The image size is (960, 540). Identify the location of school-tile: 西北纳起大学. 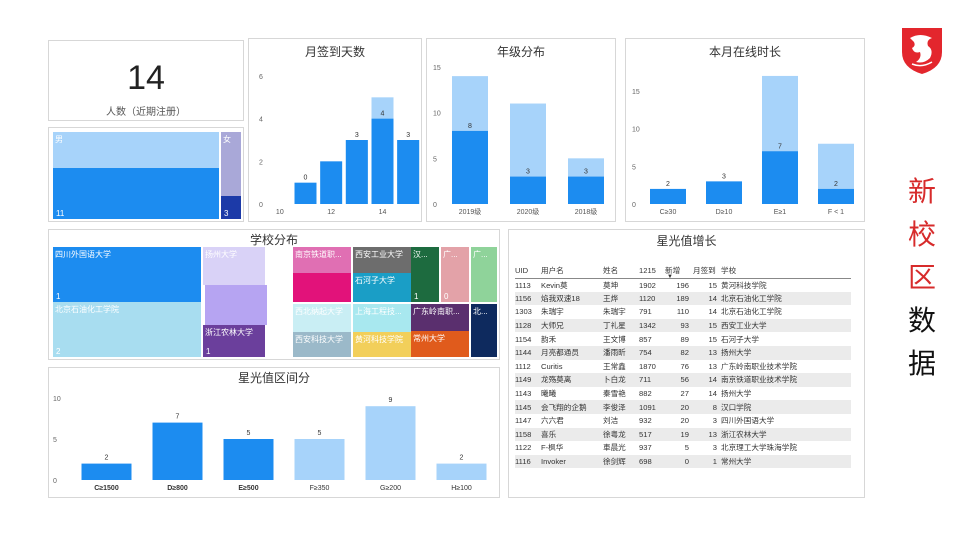
(322, 318).